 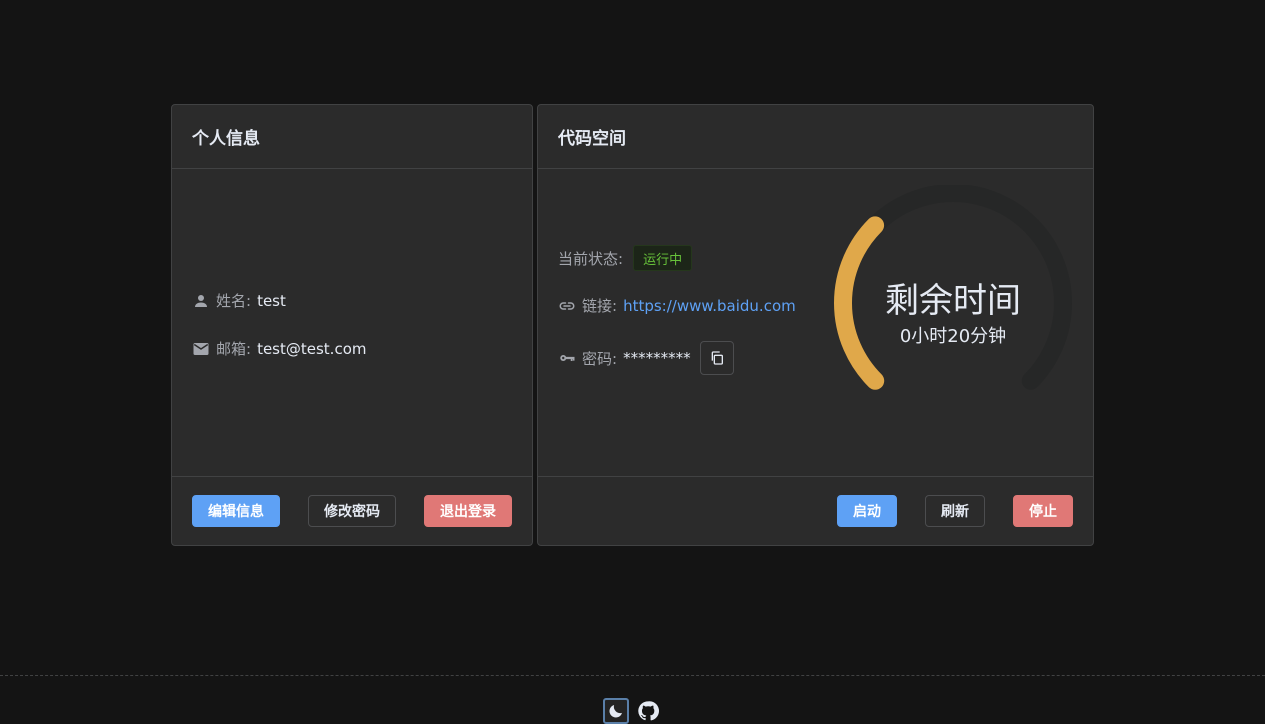 I want to click on moon-icon, so click(x=615, y=711).